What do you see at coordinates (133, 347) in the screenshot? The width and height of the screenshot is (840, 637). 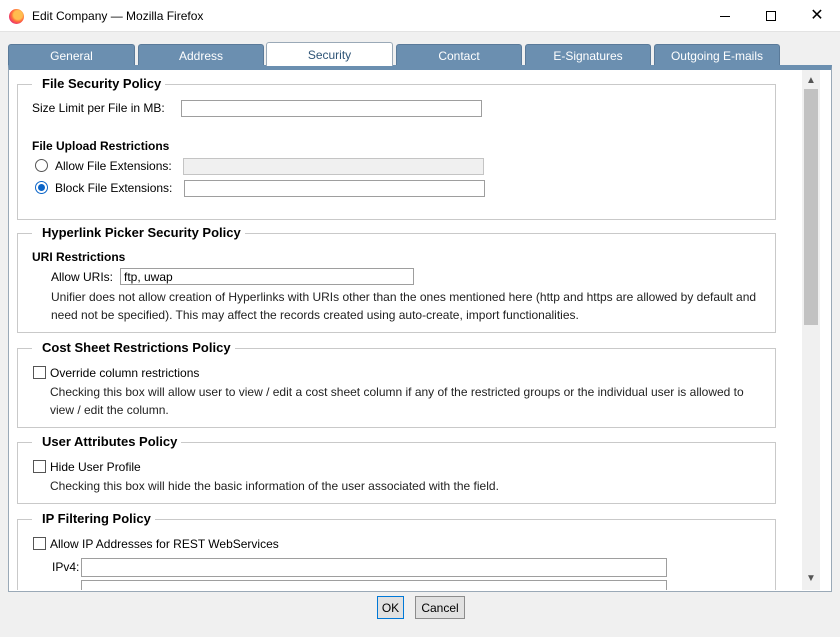 I see `cost-sheet-policy-legend: Cost Sheet Restrictions Policy` at bounding box center [133, 347].